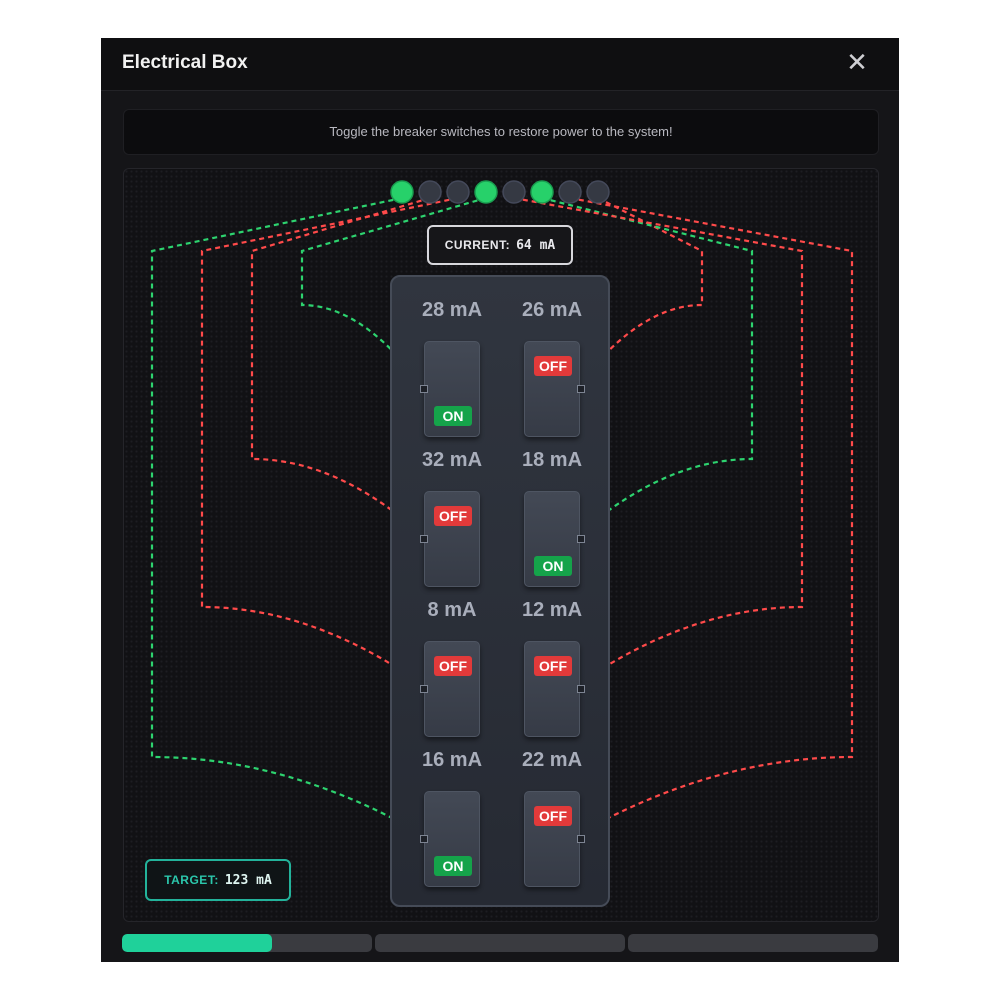  Describe the element at coordinates (191, 880) in the screenshot. I see `target-label: TARGET:` at that location.